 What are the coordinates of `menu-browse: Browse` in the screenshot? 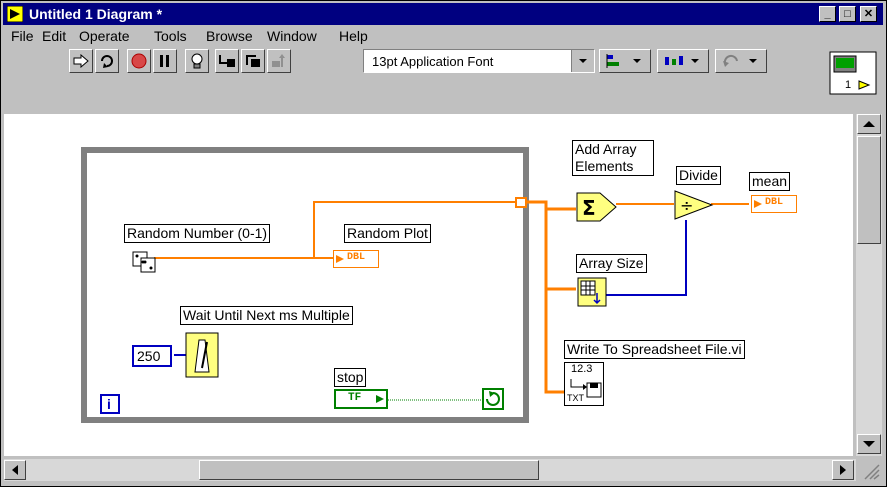 It's located at (229, 36).